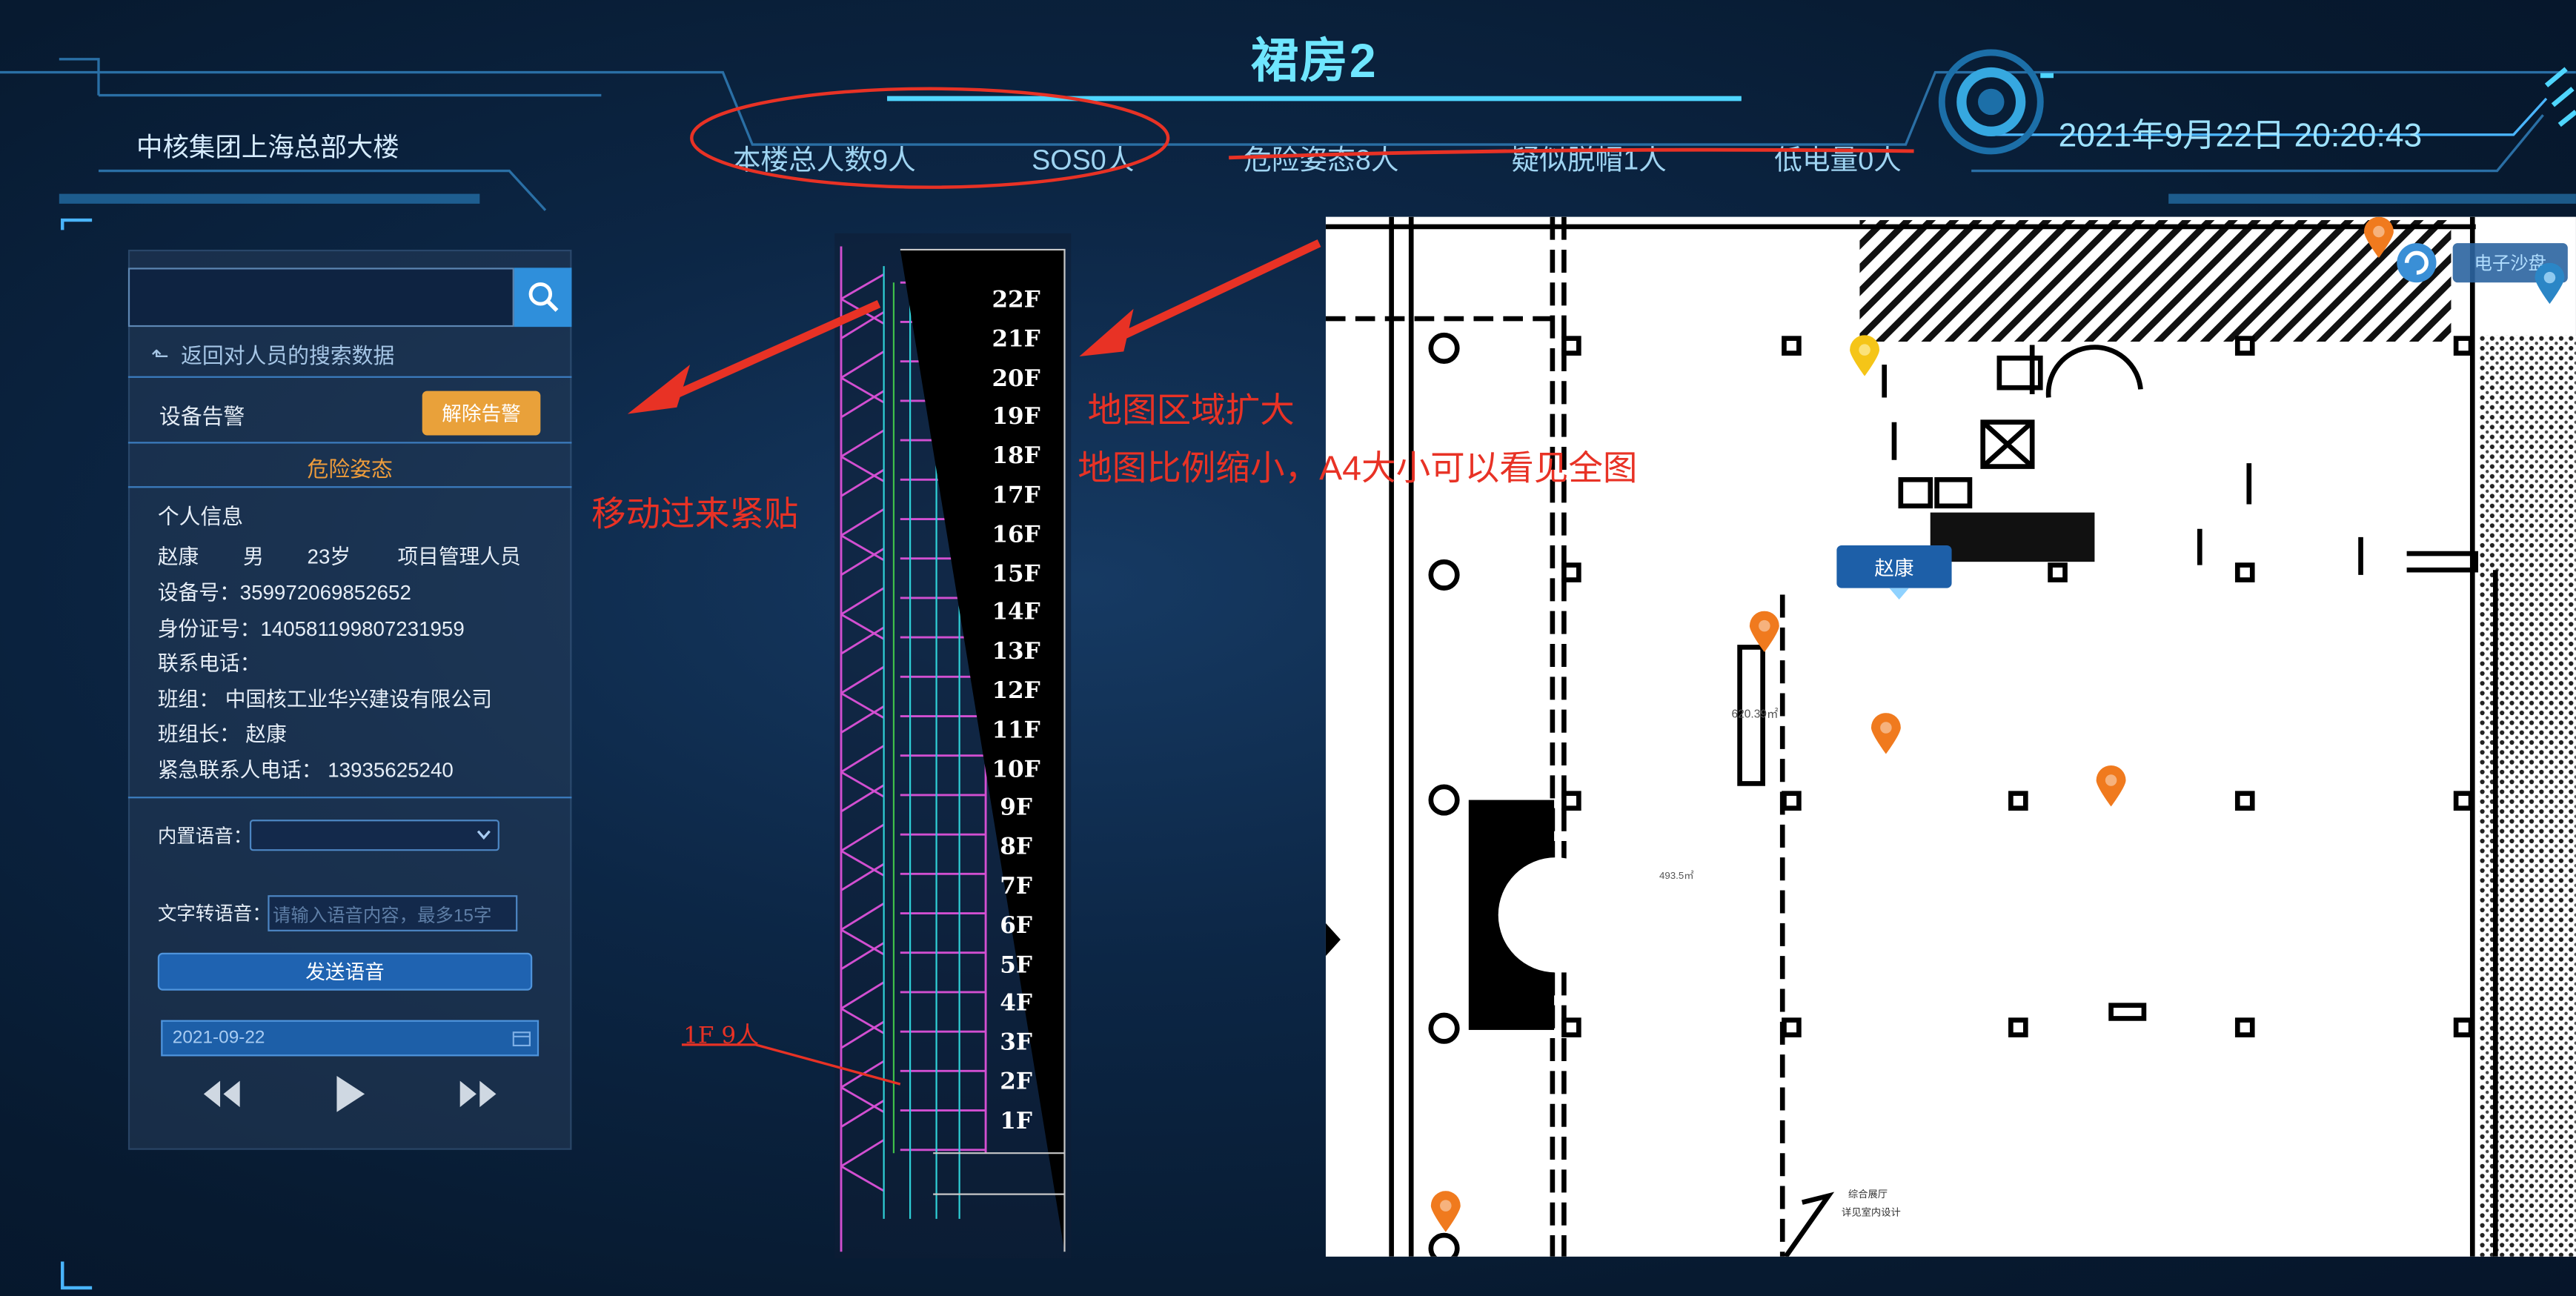  What do you see at coordinates (1191, 412) in the screenshot?
I see `annotation-note: 地图区域扩大` at bounding box center [1191, 412].